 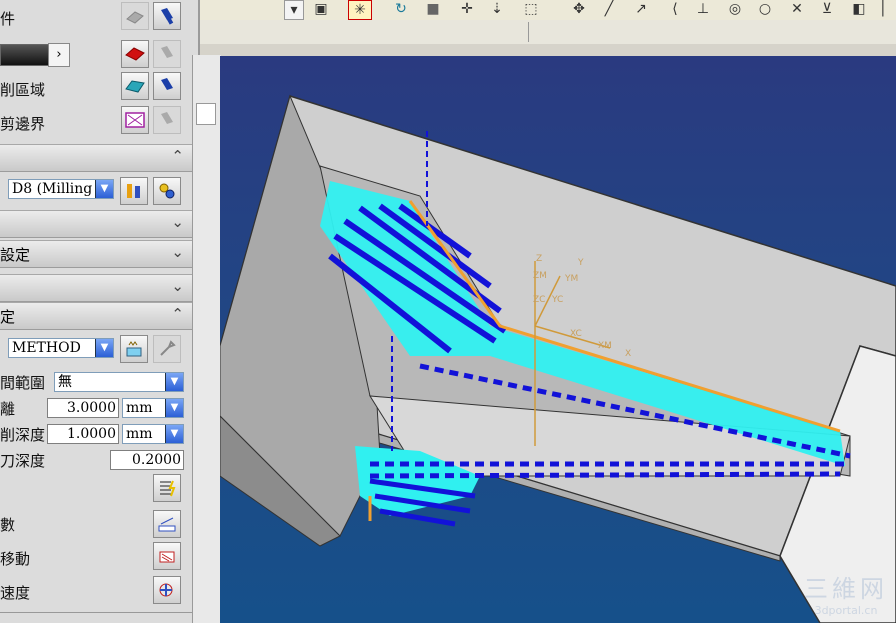 What do you see at coordinates (23, 124) in the screenshot?
I see `trim-boundary-label: 剪邊界` at bounding box center [23, 124].